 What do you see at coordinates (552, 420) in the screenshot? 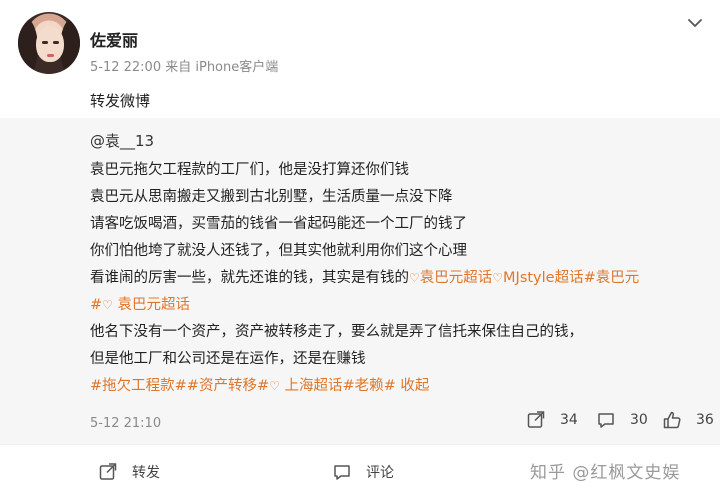
I see `original-repost-button: 34` at bounding box center [552, 420].